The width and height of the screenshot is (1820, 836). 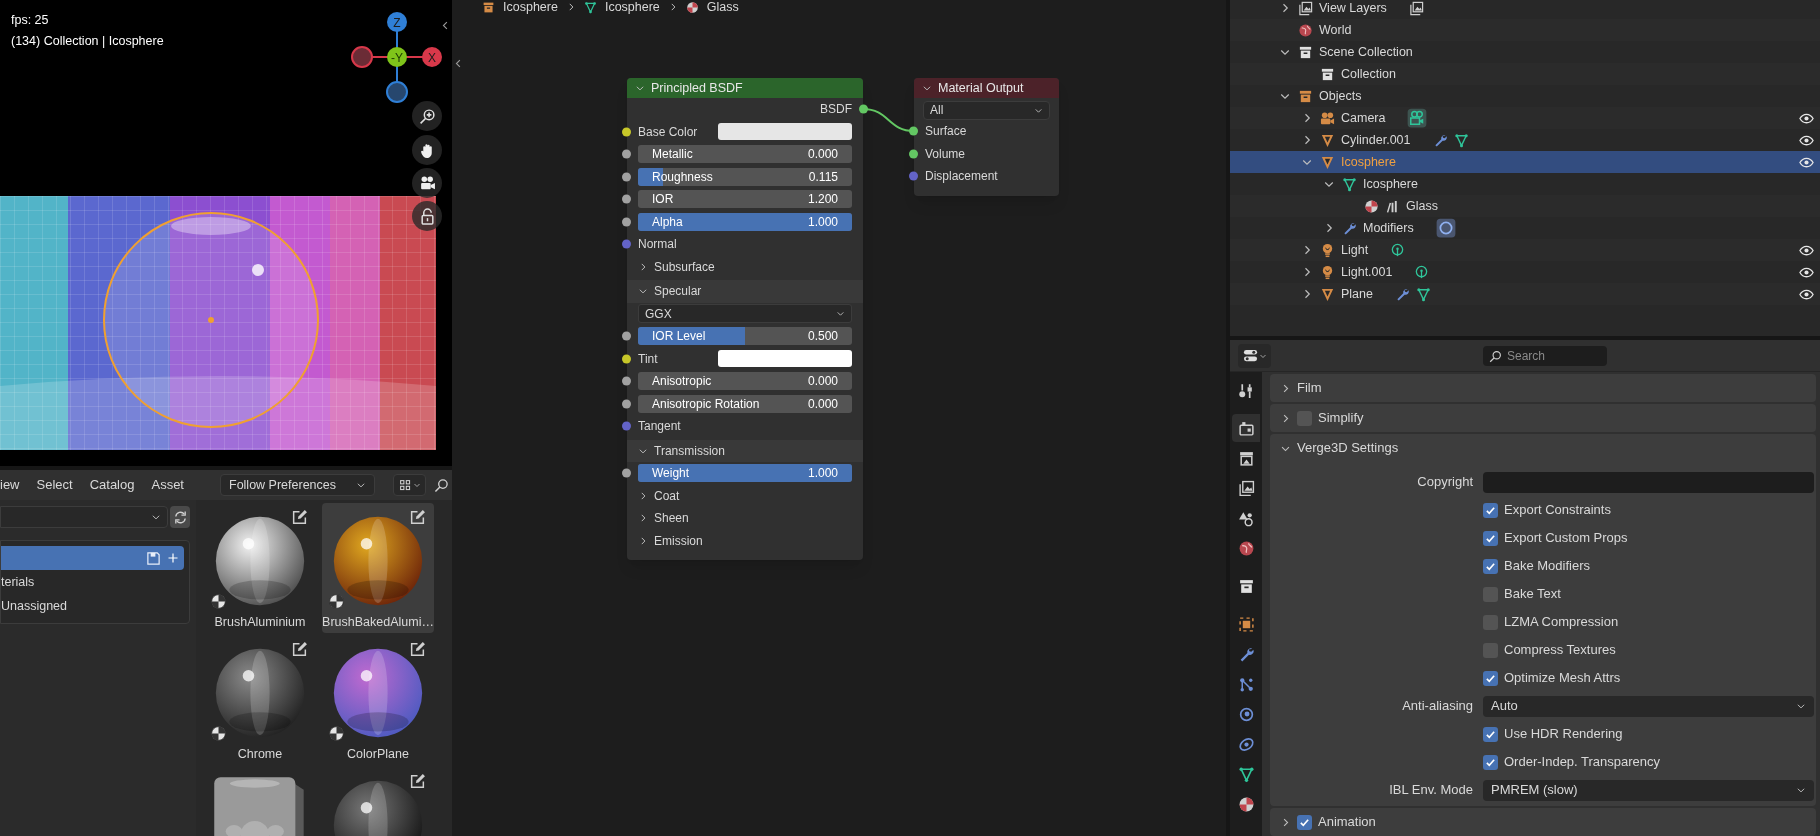 What do you see at coordinates (745, 336) in the screenshot?
I see `slider-field: IOR Level 0.500` at bounding box center [745, 336].